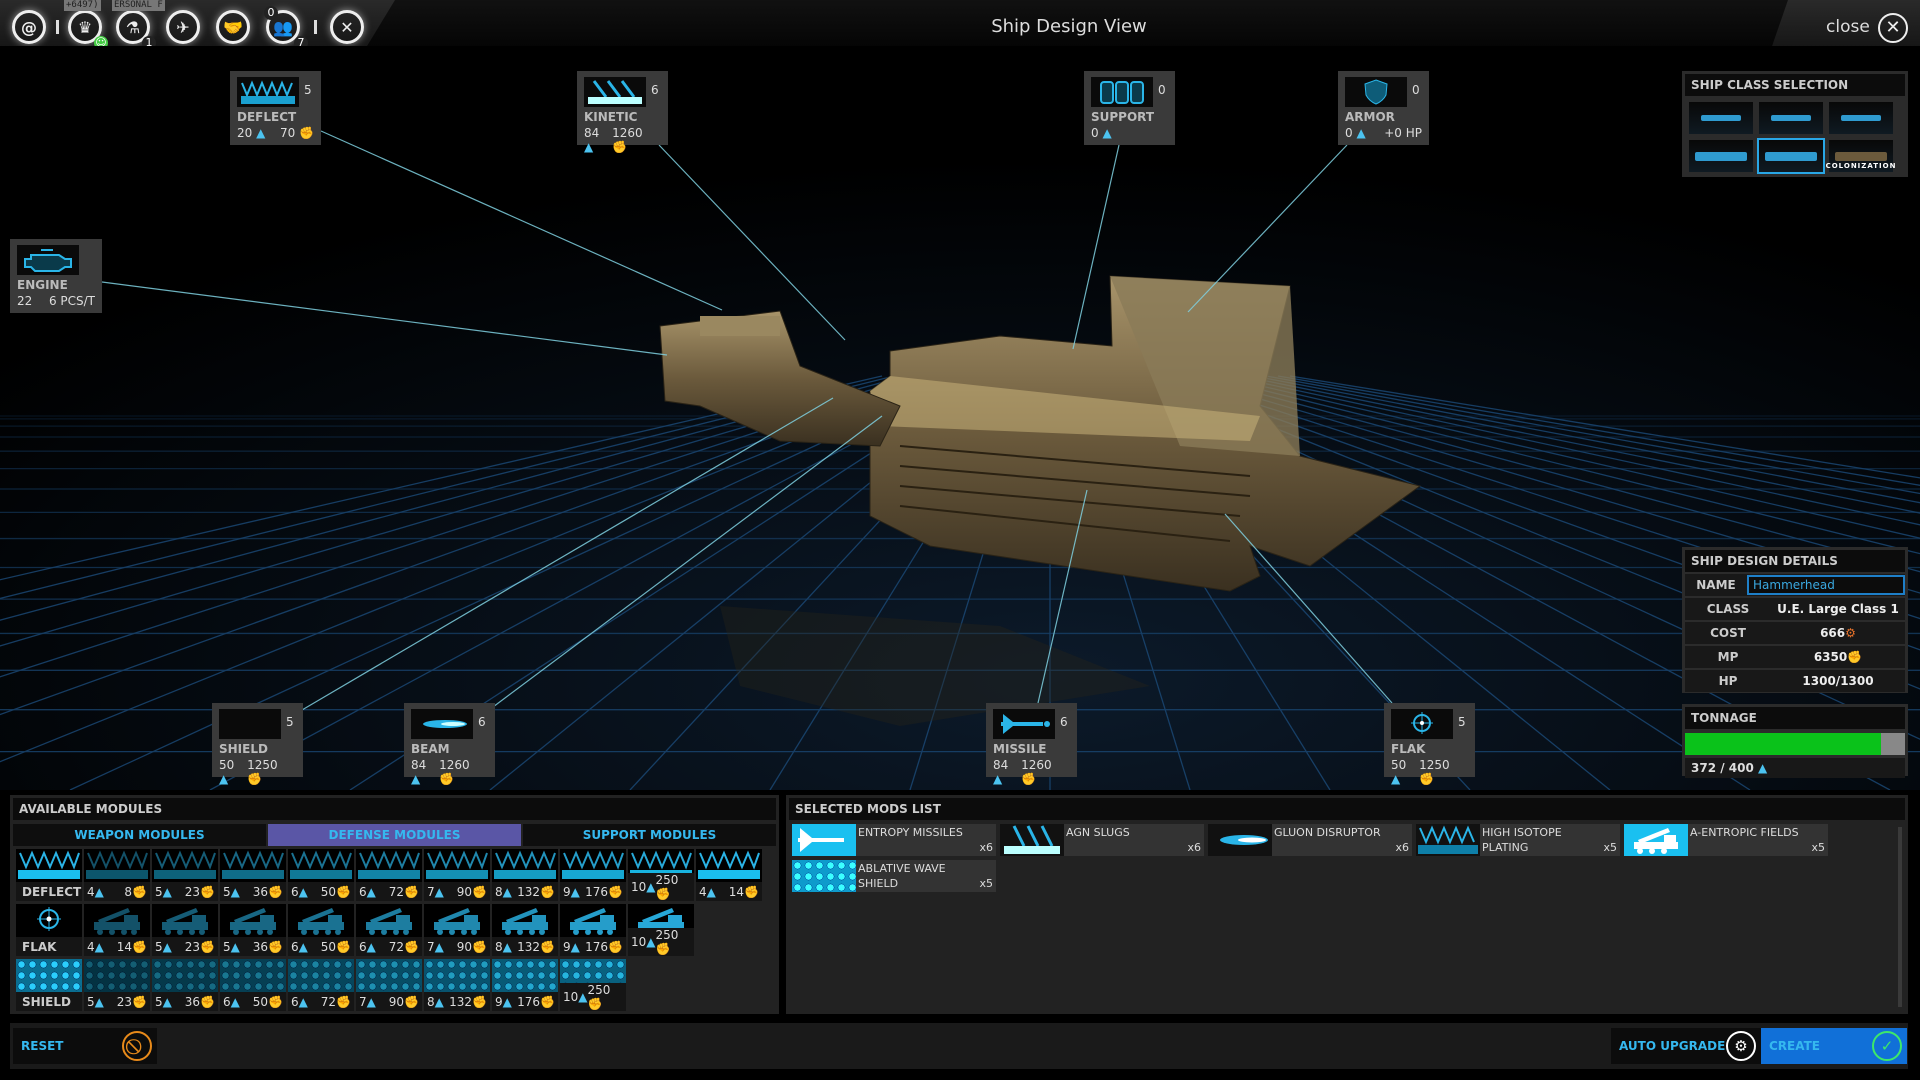  What do you see at coordinates (1686, 1046) in the screenshot?
I see `auto-upgrade-button: AUTO UPGRADE ⚙` at bounding box center [1686, 1046].